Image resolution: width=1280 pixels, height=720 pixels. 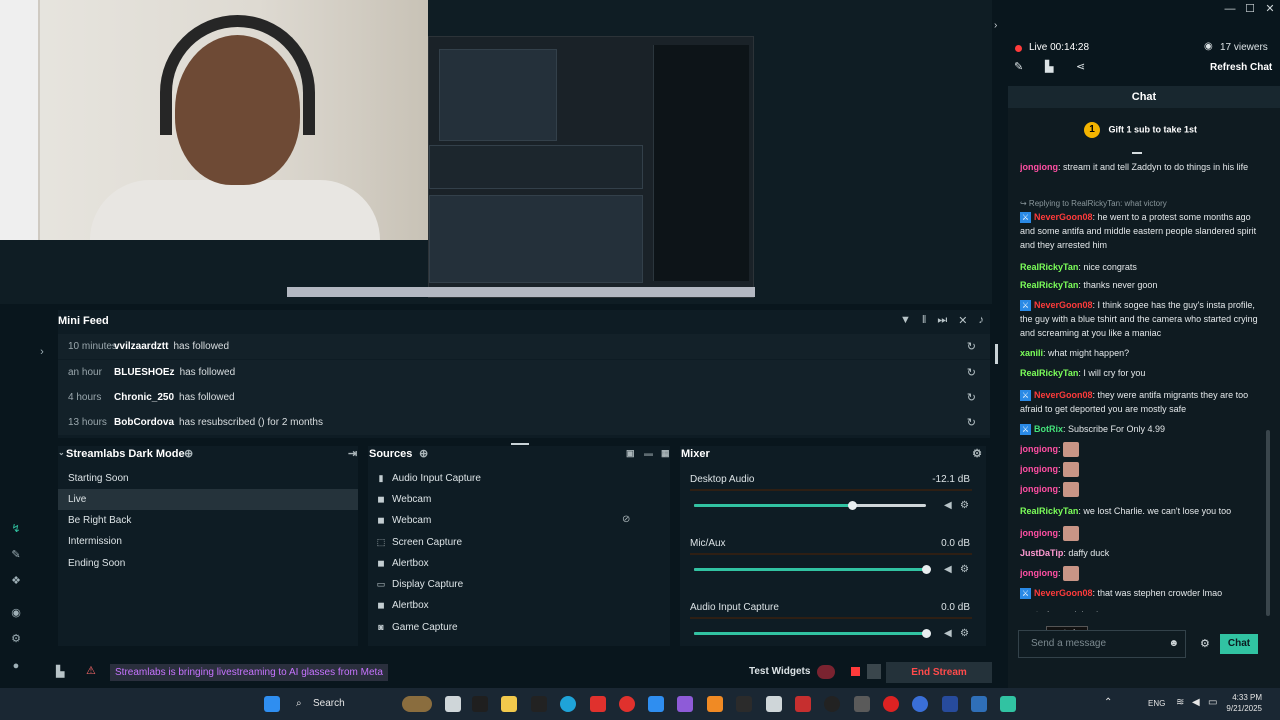 What do you see at coordinates (91, 670) in the screenshot?
I see `warning-icon: ⚠` at bounding box center [91, 670].